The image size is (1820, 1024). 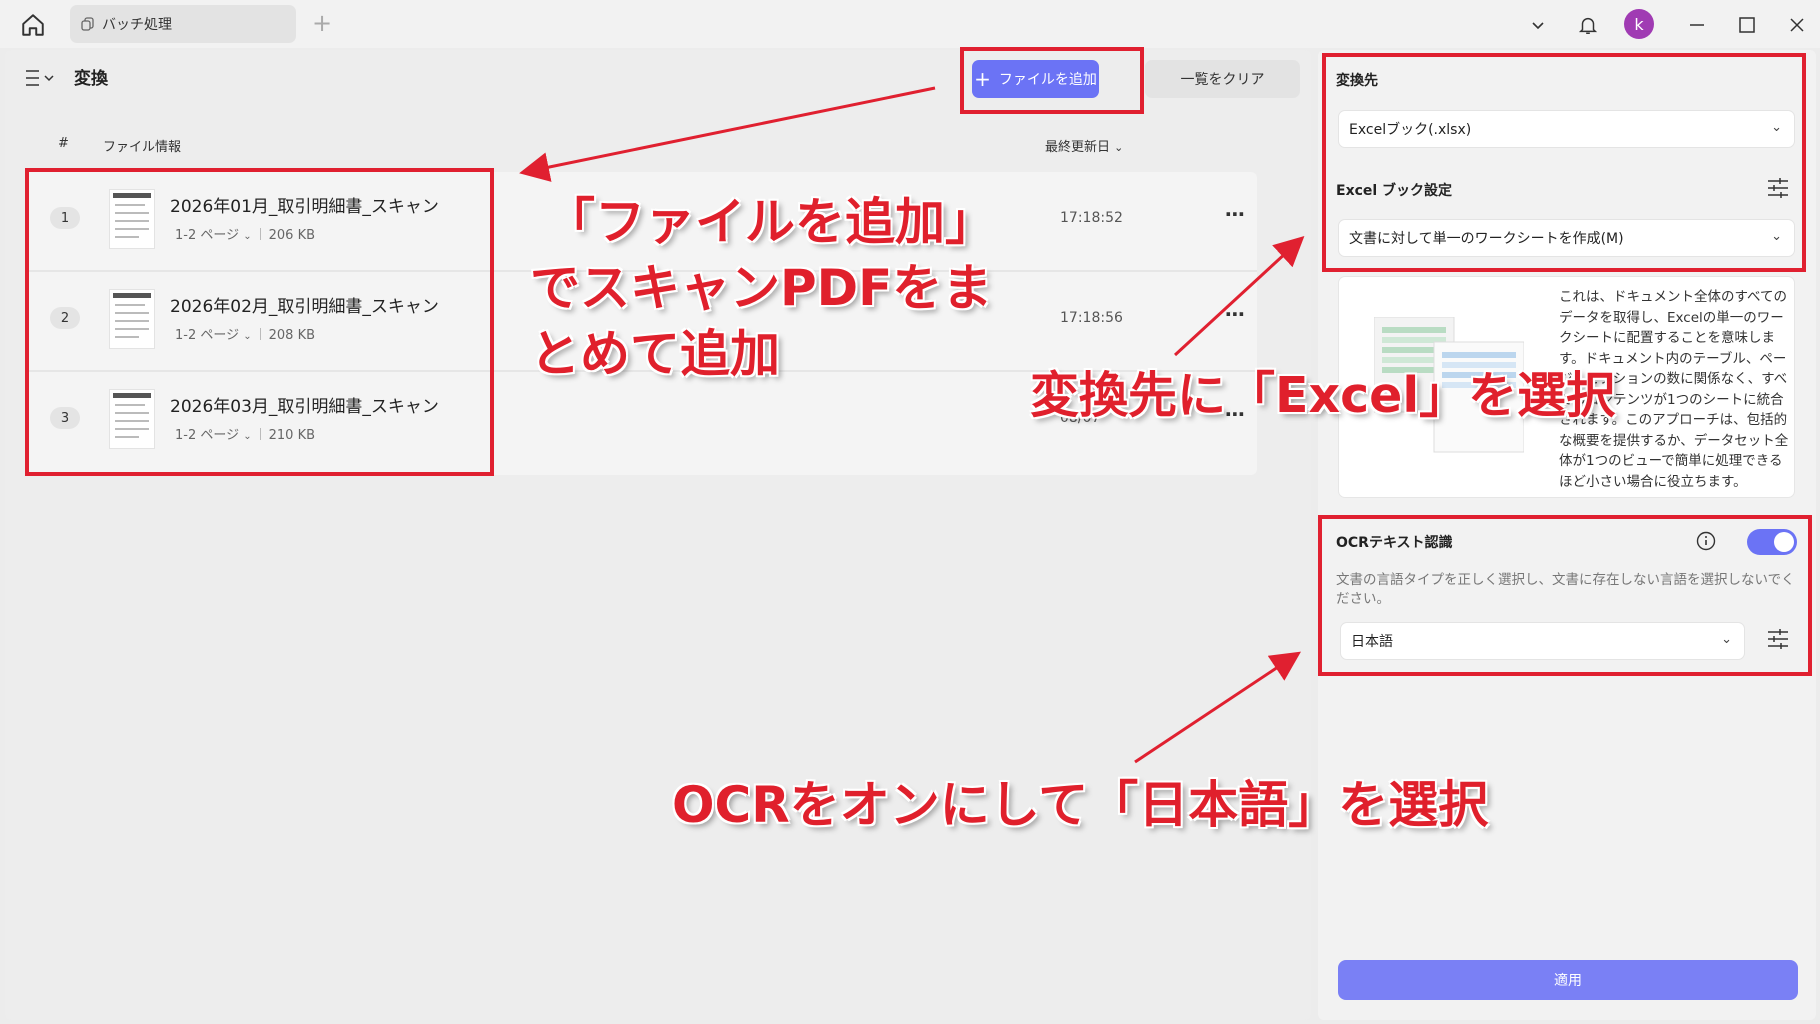 I want to click on annotation-box-ocr, so click(x=1565, y=595).